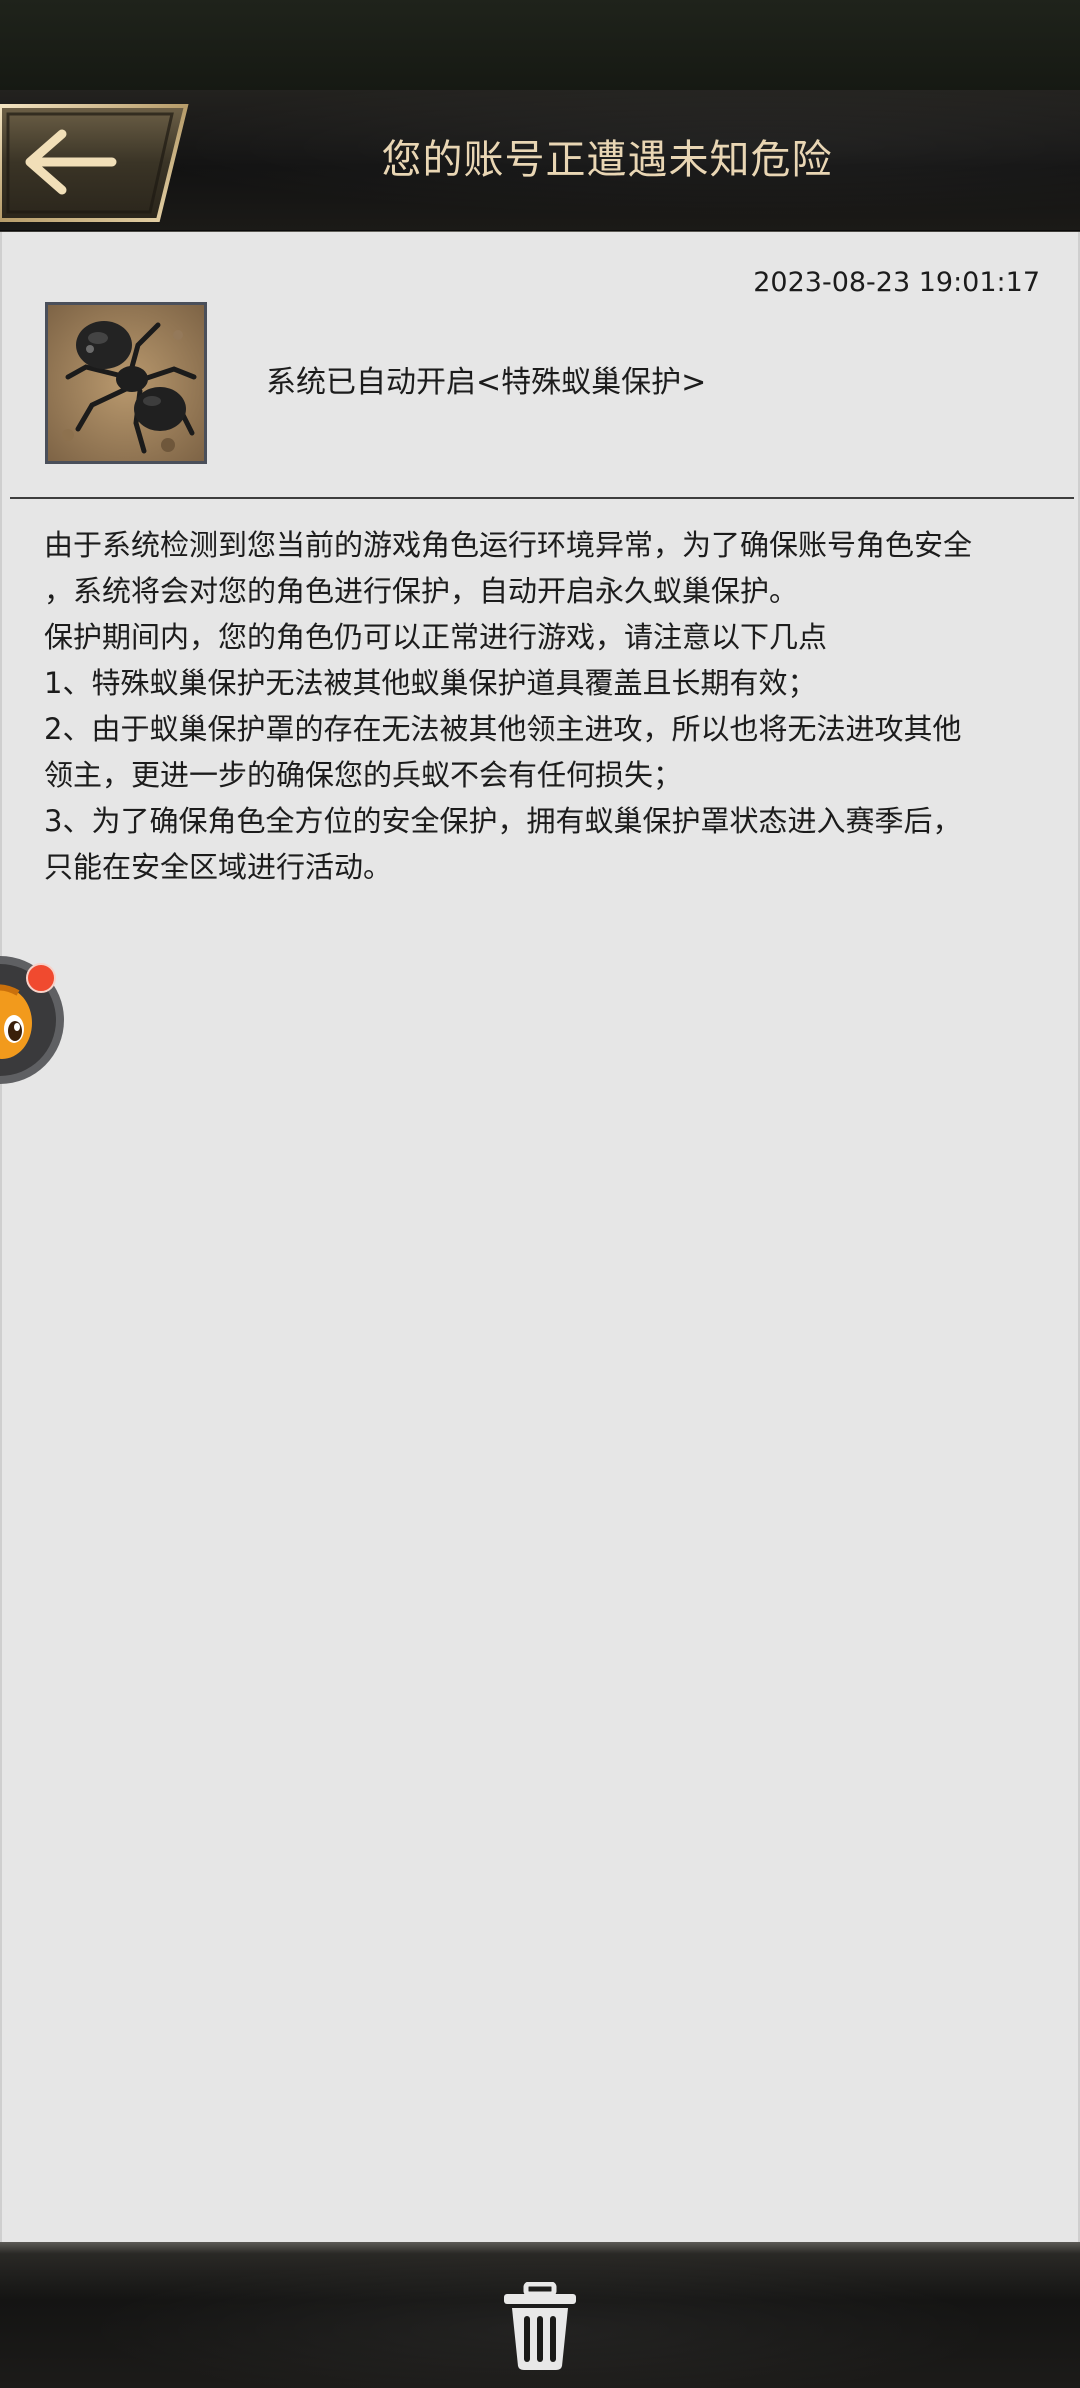 The image size is (1080, 2388). What do you see at coordinates (436, 637) in the screenshot?
I see `mail-body-line: 保护期间内，您的角色仍可以正常进行游戏，请注意以下几点` at bounding box center [436, 637].